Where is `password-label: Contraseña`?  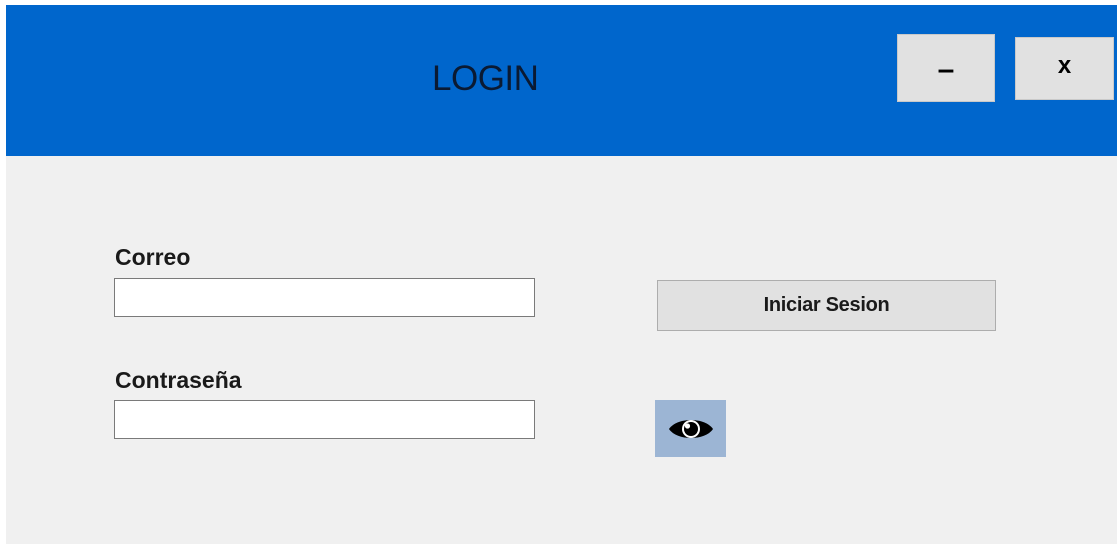
password-label: Contraseña is located at coordinates (178, 380).